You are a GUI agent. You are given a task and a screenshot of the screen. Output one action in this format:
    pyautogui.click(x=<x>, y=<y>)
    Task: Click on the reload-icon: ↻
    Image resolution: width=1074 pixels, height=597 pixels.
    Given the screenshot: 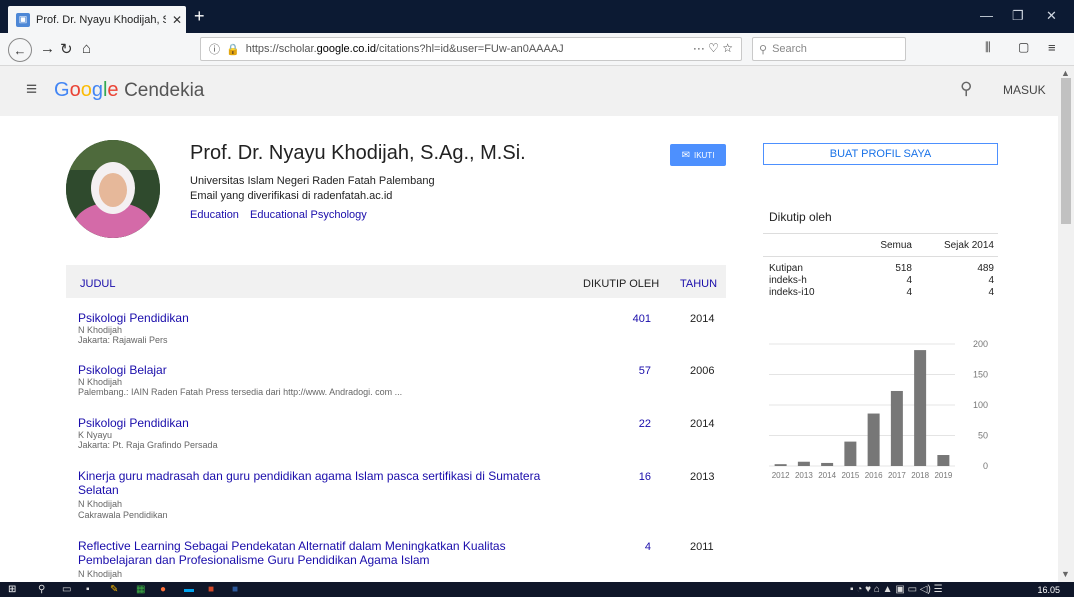 What is the action you would take?
    pyautogui.click(x=66, y=49)
    